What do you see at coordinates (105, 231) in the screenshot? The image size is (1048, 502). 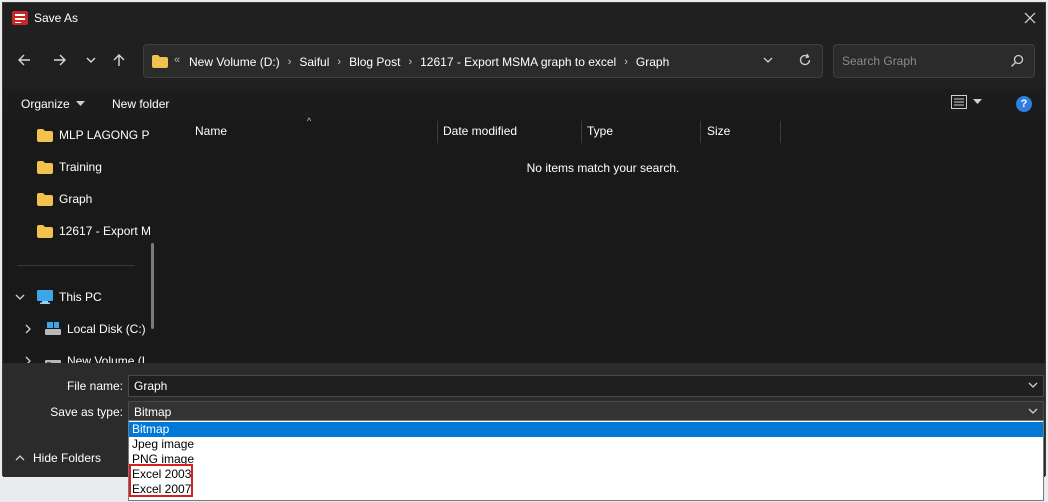 I see `sidebar-item-label: 12617 - Export M` at bounding box center [105, 231].